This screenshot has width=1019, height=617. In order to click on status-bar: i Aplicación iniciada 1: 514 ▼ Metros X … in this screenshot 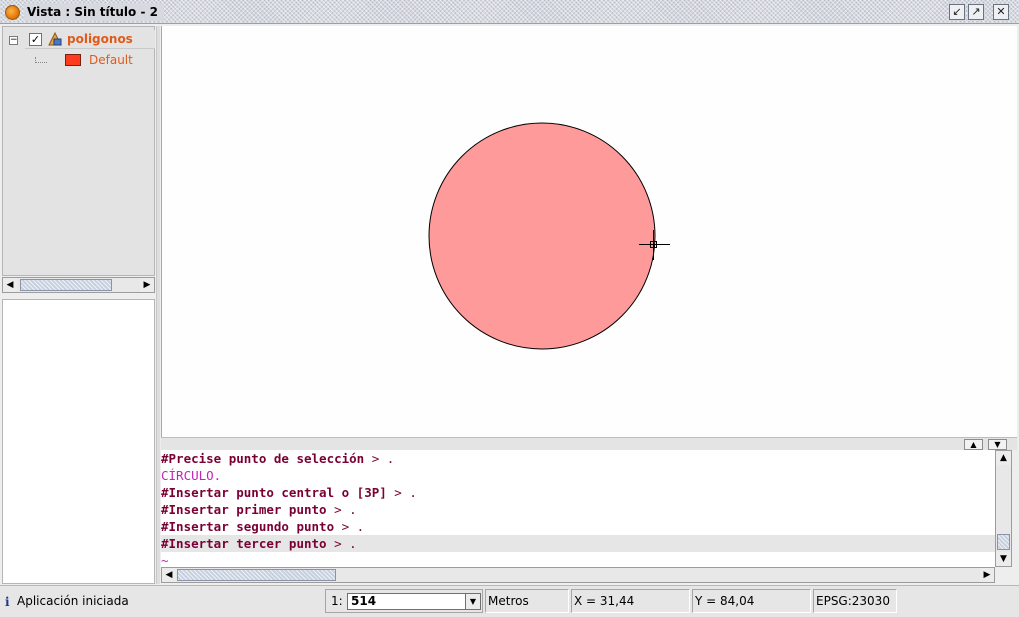, I will do `click(509, 601)`.